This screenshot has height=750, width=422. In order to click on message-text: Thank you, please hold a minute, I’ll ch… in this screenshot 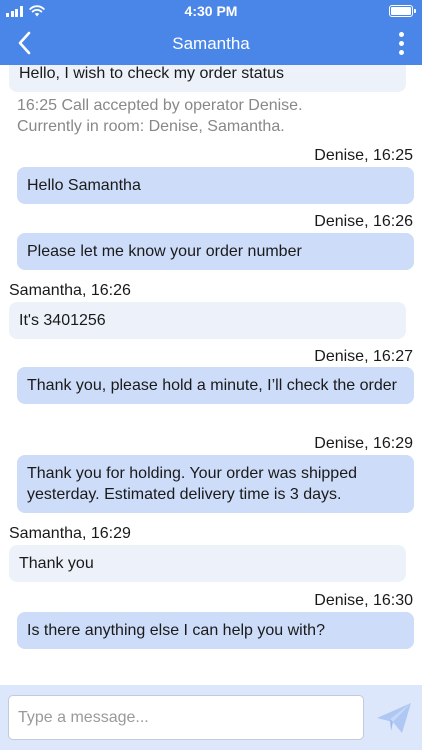, I will do `click(212, 385)`.